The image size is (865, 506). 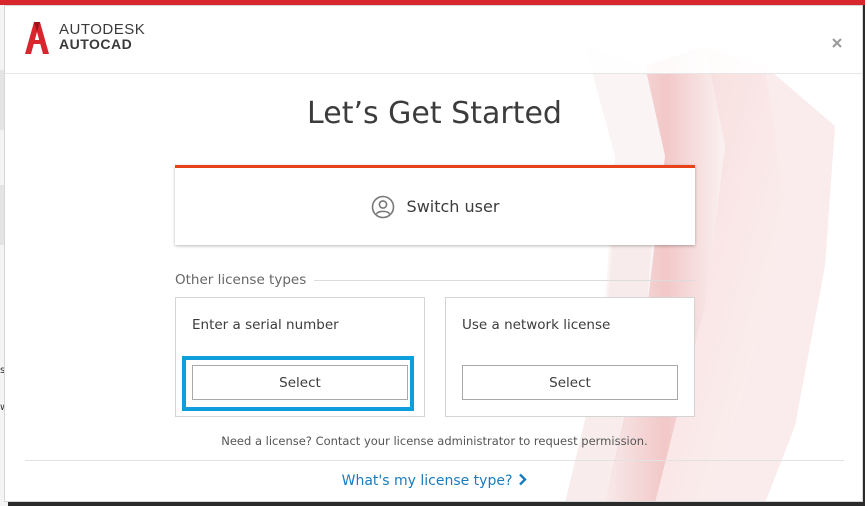 I want to click on switch-user-button: Switch user, so click(x=435, y=205).